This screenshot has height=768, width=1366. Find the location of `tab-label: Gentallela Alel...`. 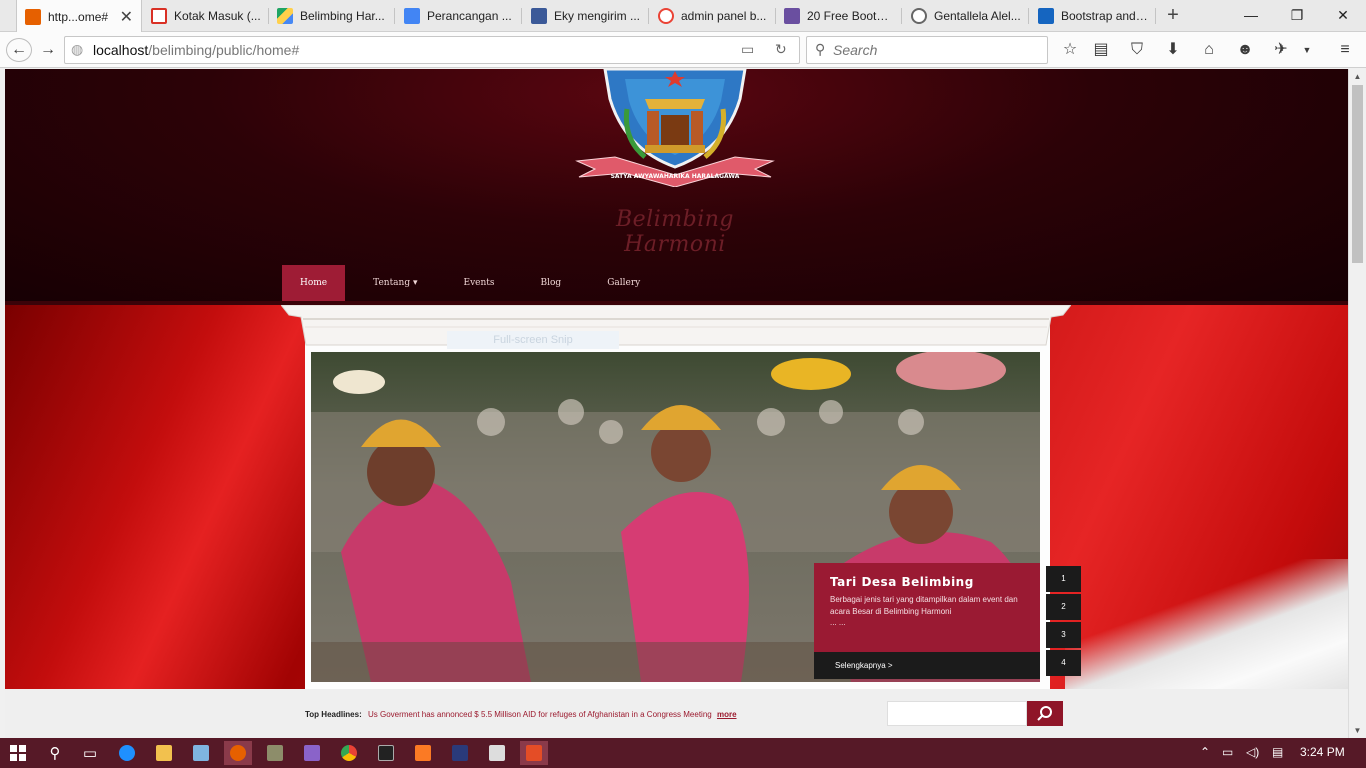

tab-label: Gentallela Alel... is located at coordinates (977, 16).